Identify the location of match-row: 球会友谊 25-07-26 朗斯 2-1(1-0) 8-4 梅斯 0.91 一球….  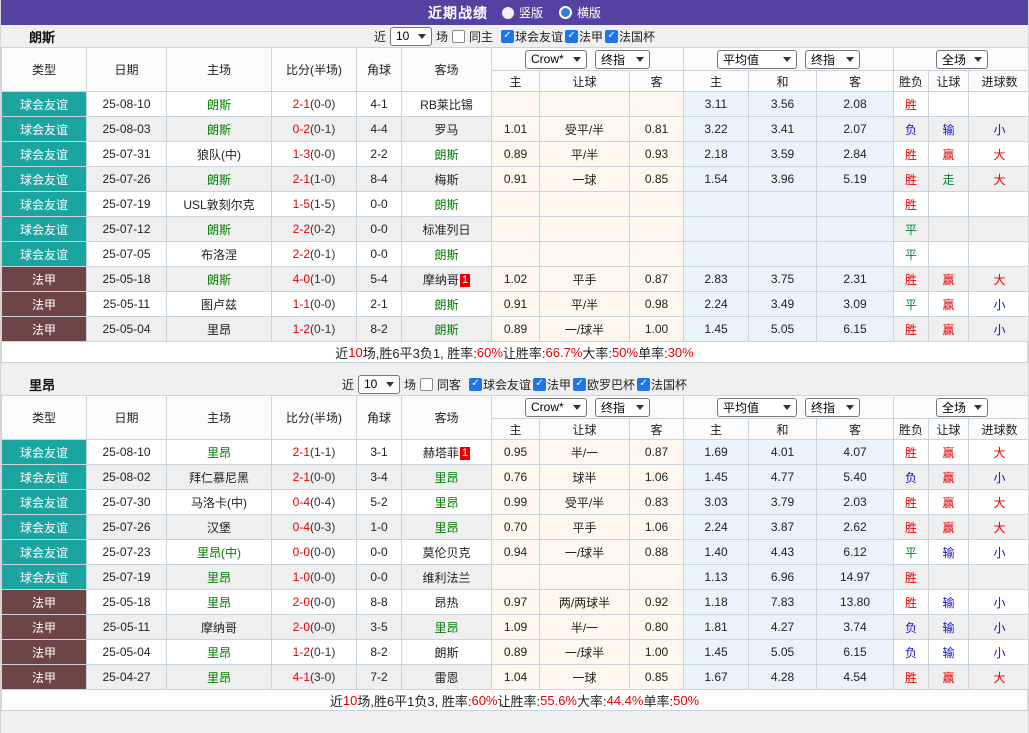
(514, 179).